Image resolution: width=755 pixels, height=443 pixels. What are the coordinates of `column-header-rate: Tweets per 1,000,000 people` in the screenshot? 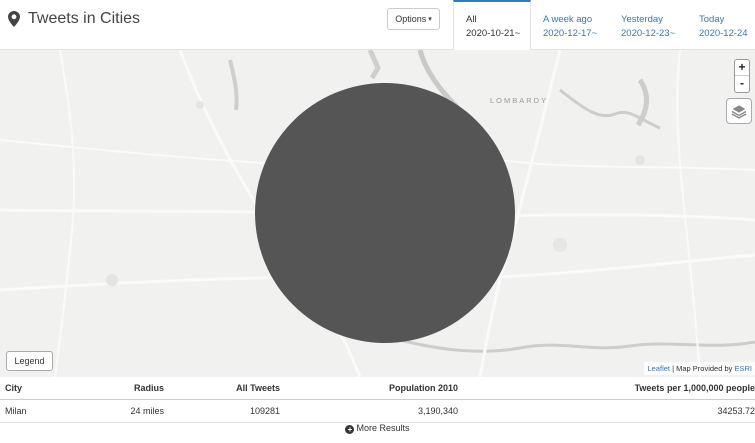 It's located at (695, 388).